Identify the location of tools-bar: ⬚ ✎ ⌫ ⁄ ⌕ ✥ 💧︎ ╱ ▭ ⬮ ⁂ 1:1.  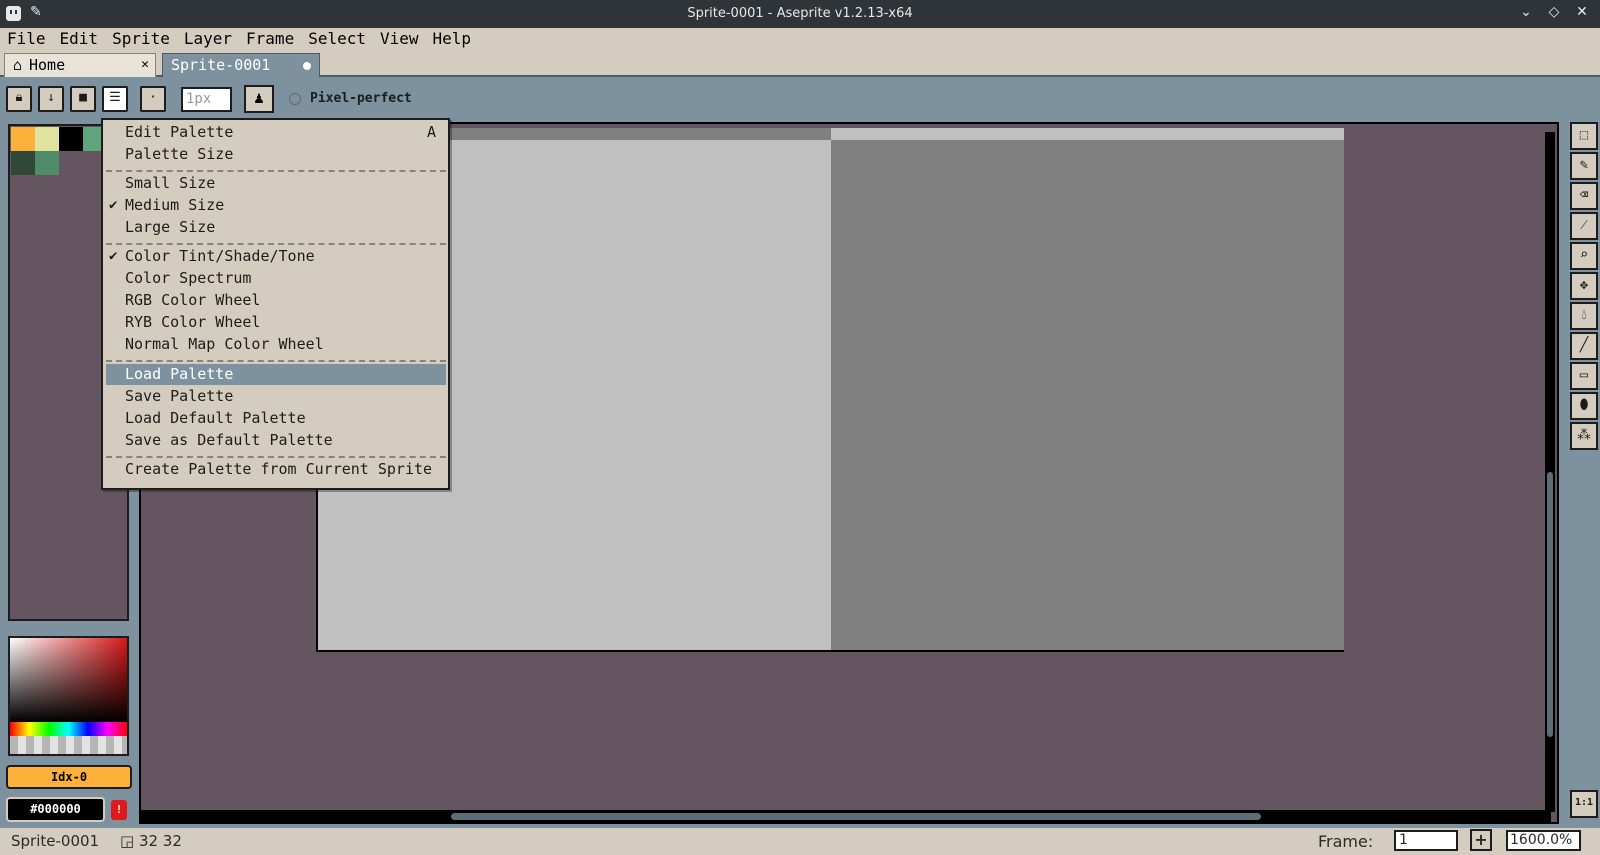
(1585, 470).